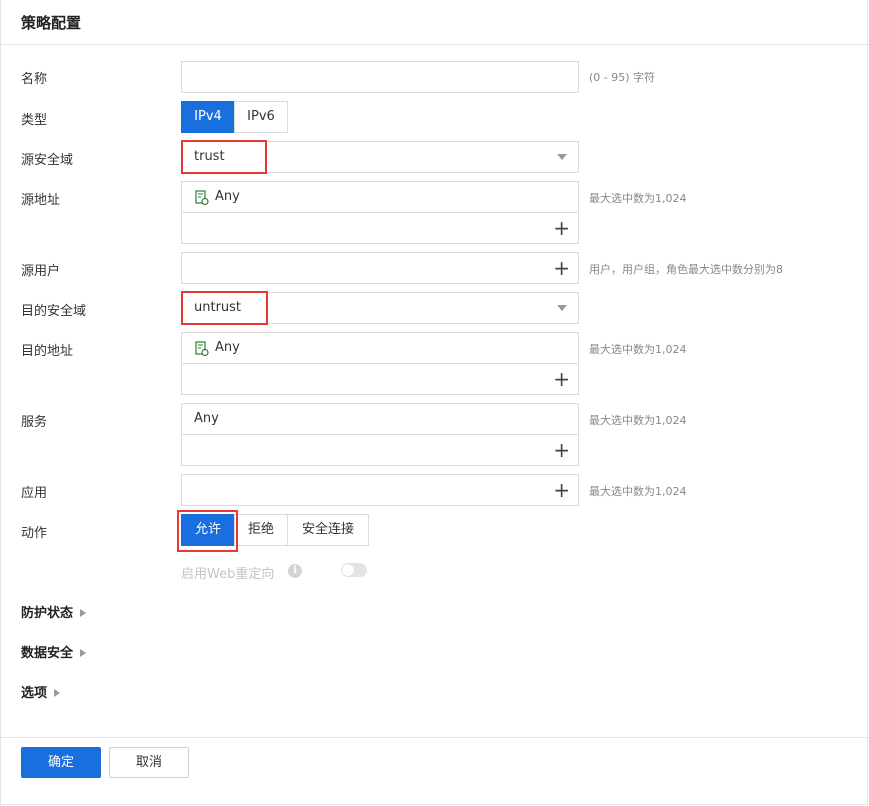  I want to click on service-field: Any +, so click(380, 434).